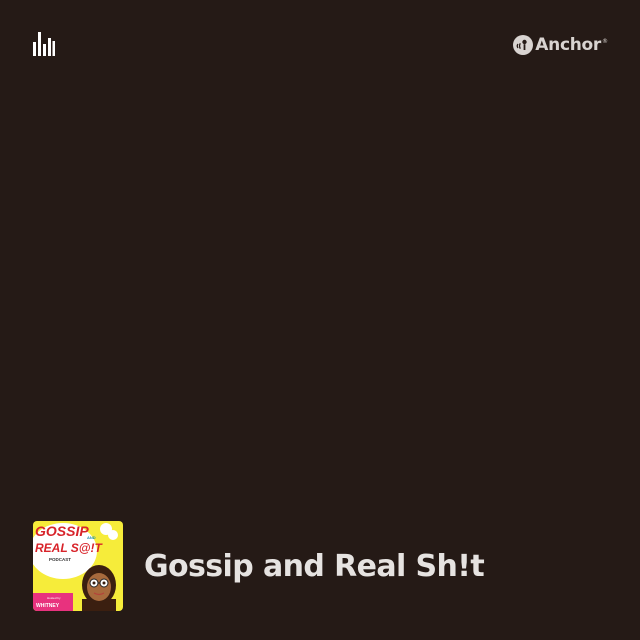 The image size is (640, 640). I want to click on cover-title-line1: GOSSIP, so click(62, 531).